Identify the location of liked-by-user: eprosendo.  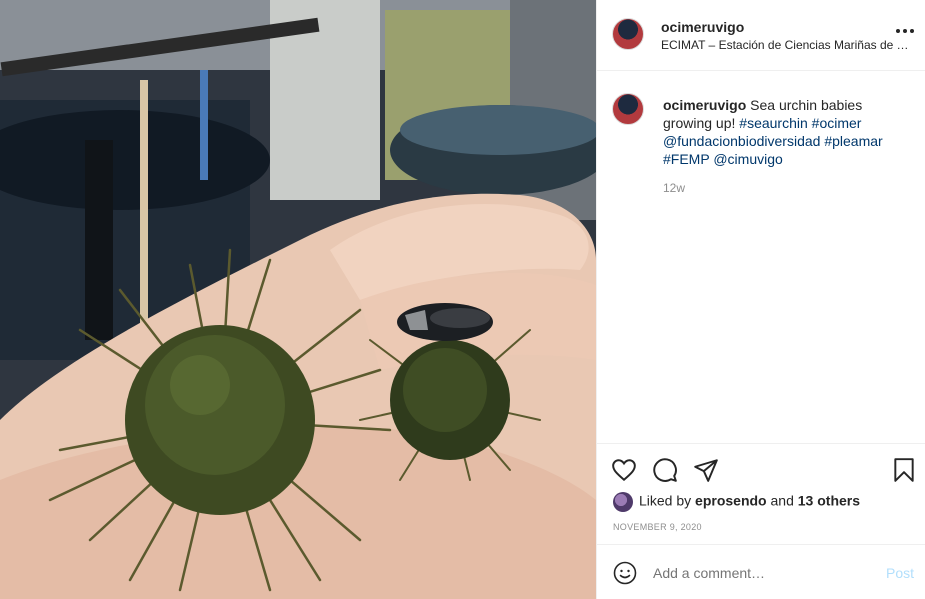
(731, 501).